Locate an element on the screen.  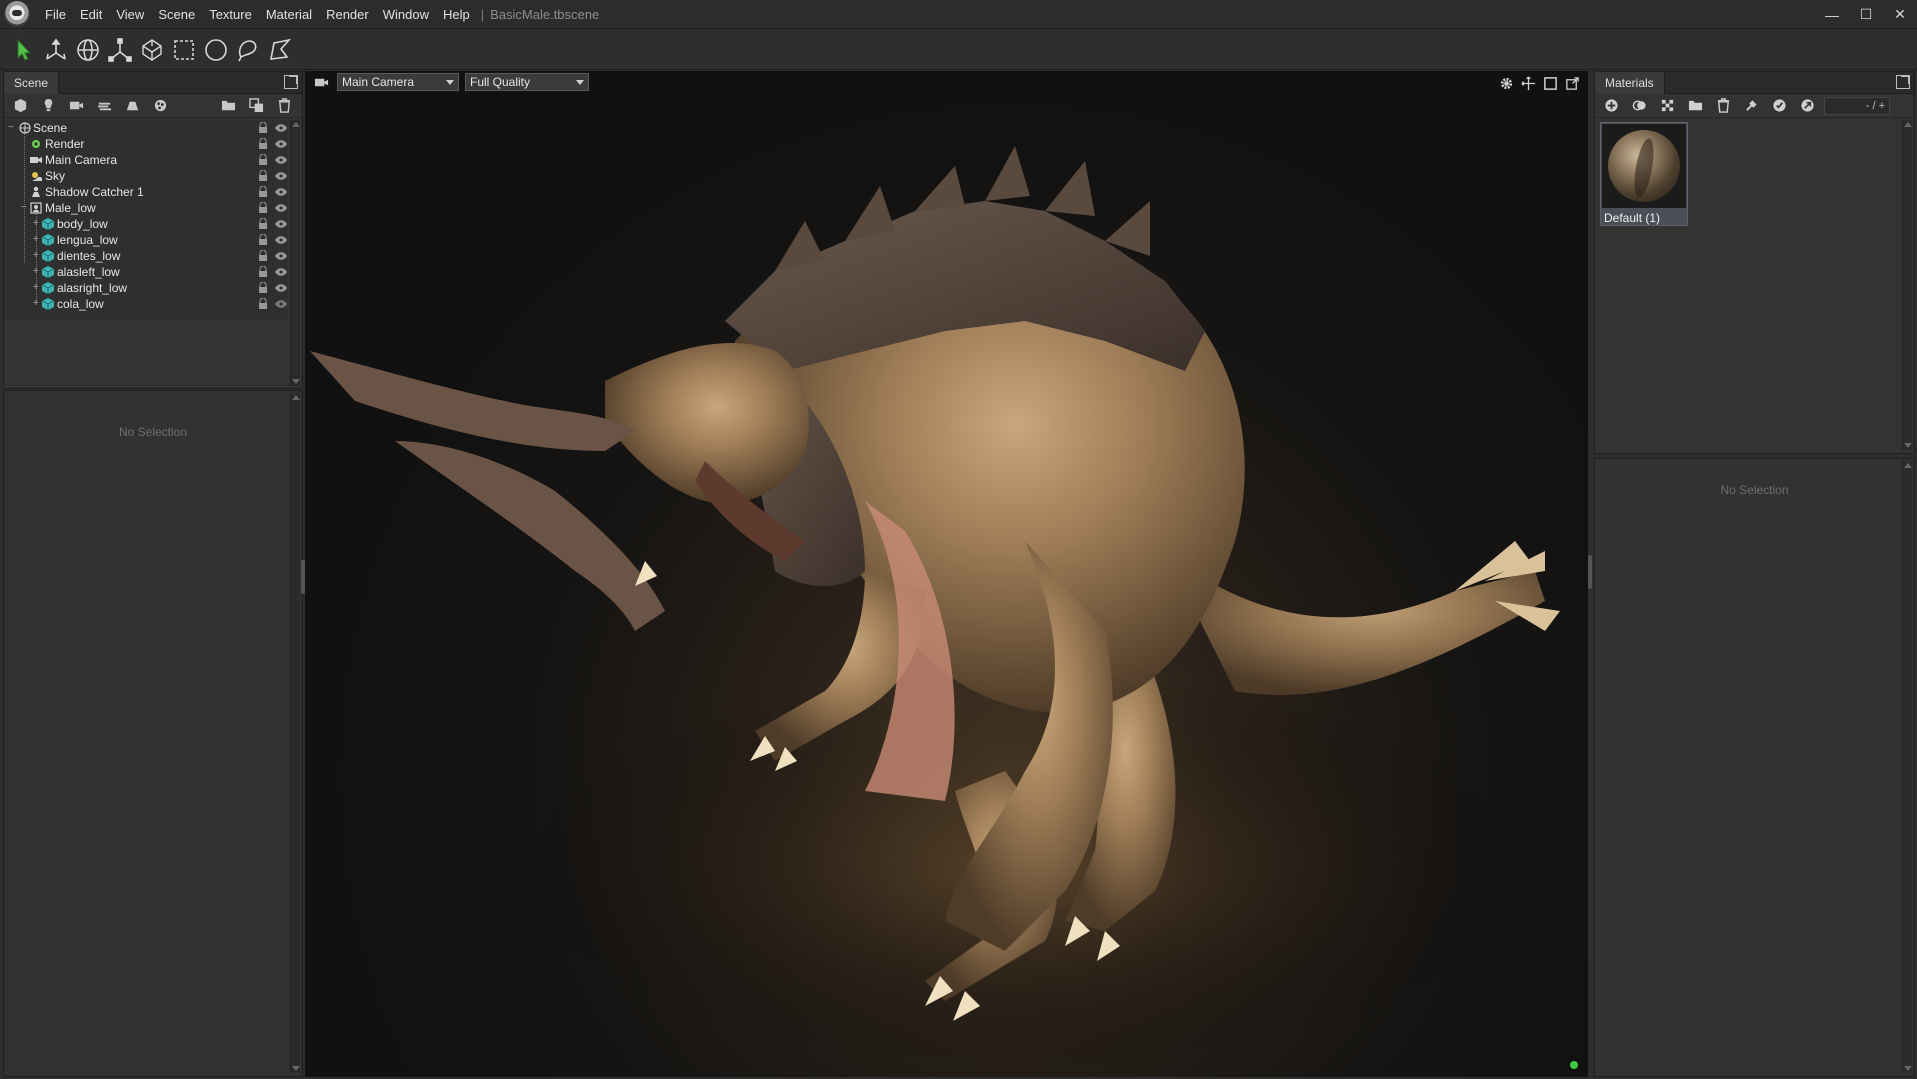
menu-render: Render is located at coordinates (347, 14).